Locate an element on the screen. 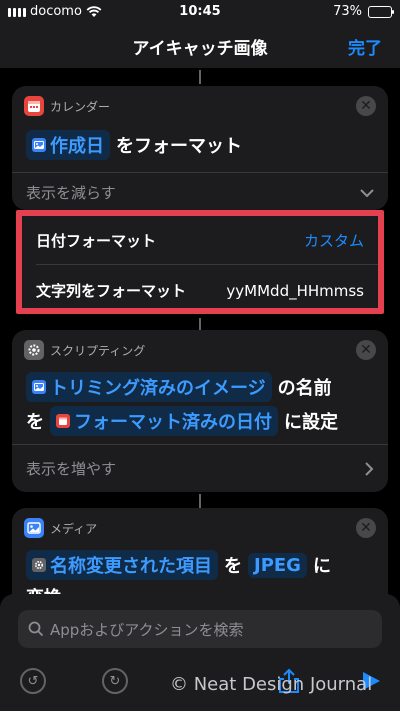 The height and width of the screenshot is (711, 400). action-card-convert-image: メディア ✕ 名称変更された項目 を JPEG に 変換 is located at coordinates (200, 558).